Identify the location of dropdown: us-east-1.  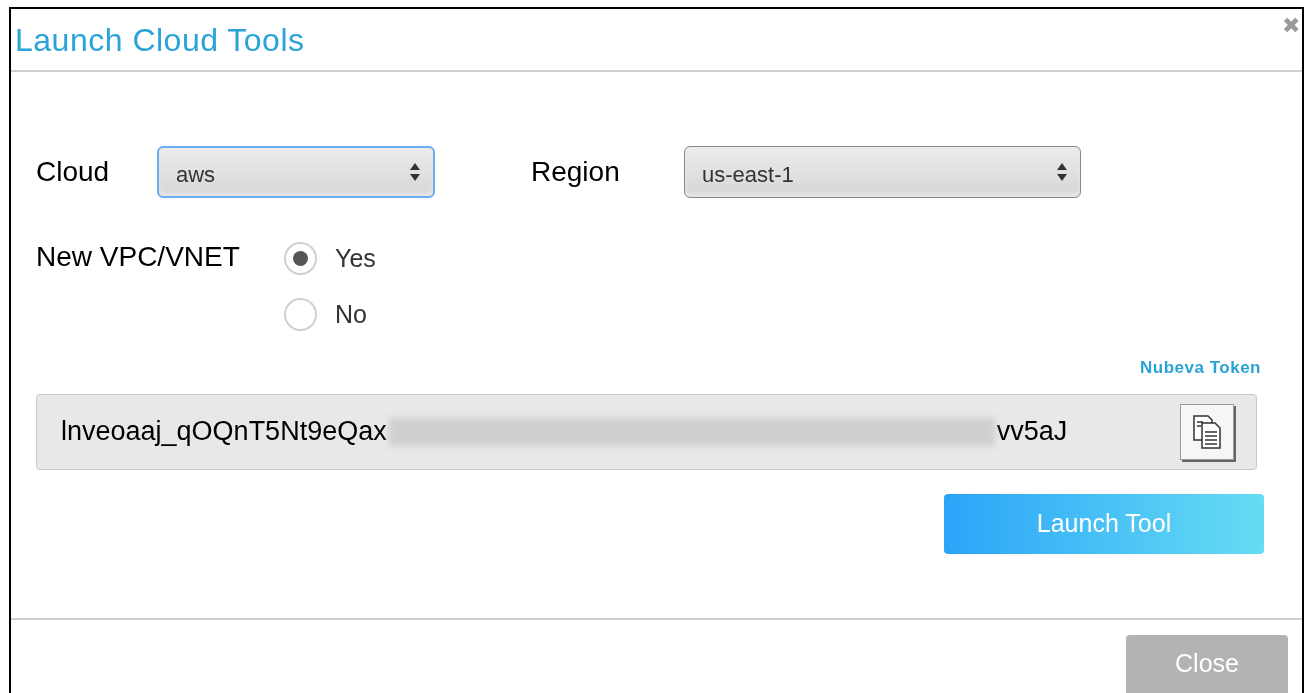
(882, 172).